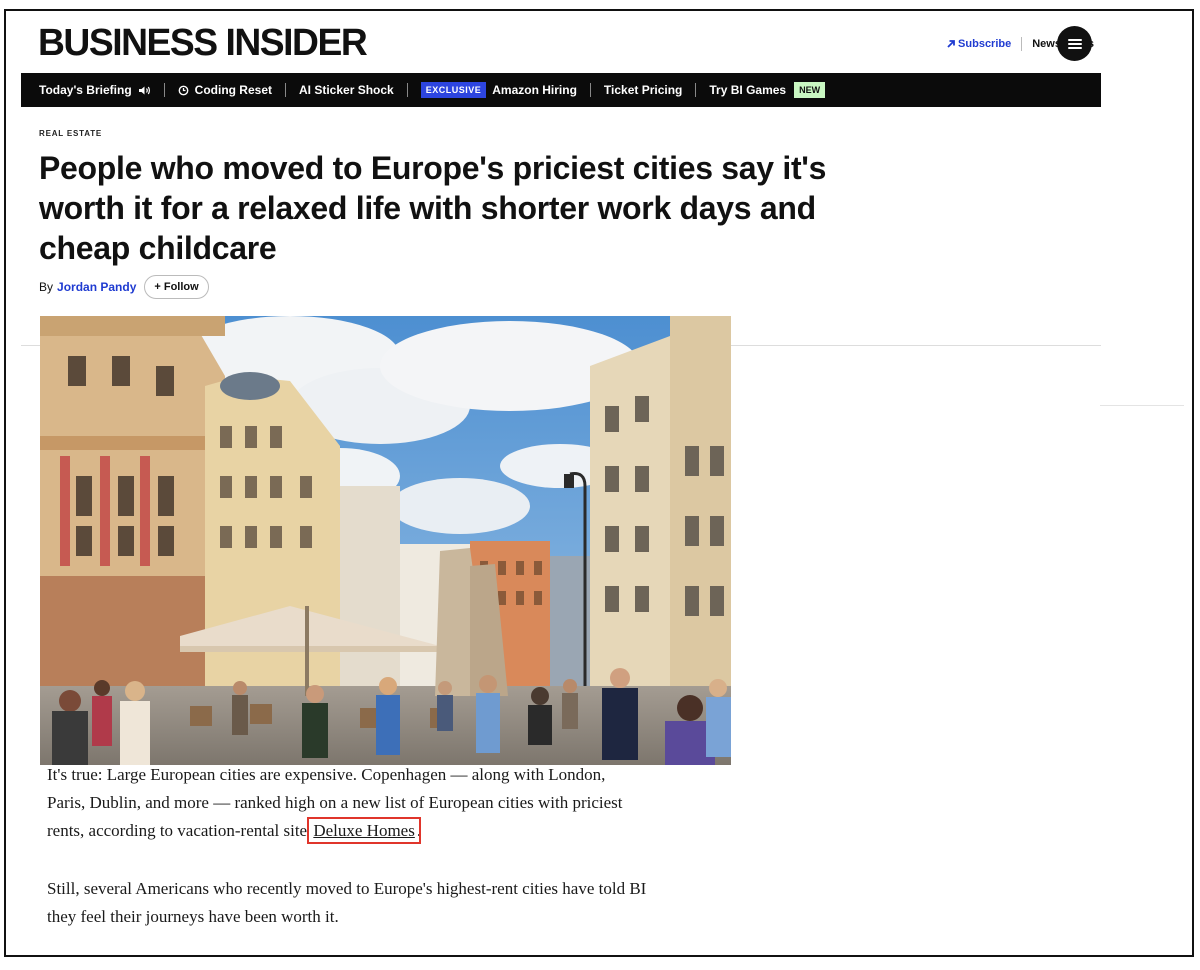 This screenshot has height=970, width=1200. Describe the element at coordinates (70, 133) in the screenshot. I see `article-category: REAL ESTATE` at that location.